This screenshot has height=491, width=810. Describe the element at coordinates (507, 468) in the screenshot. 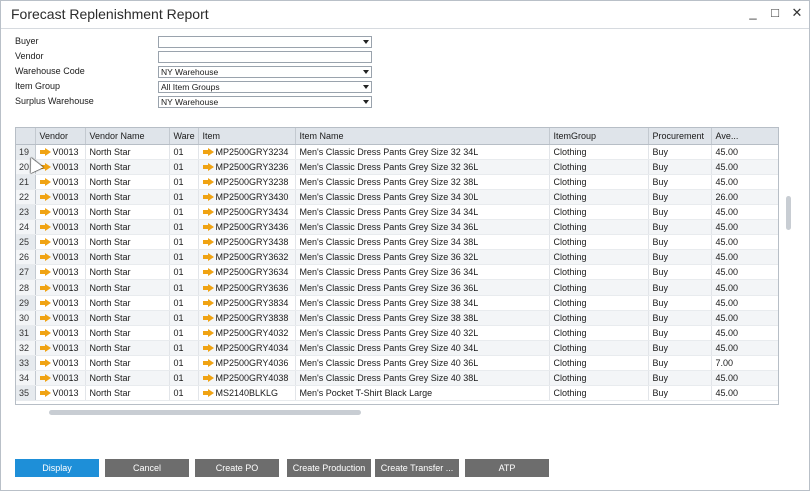

I see `atp-button: ATP` at that location.